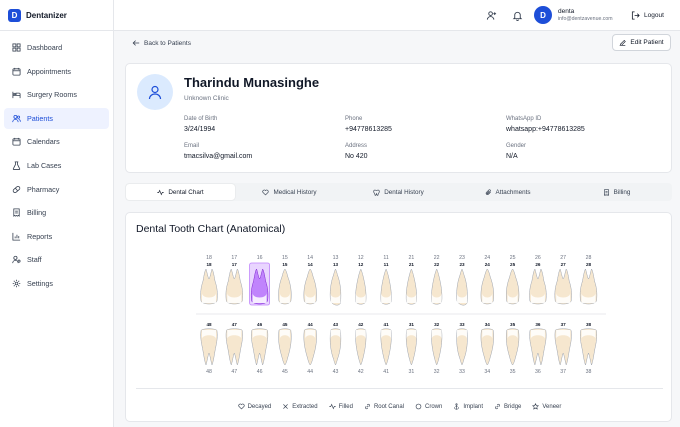  I want to click on lower-outer-label: 41, so click(386, 372).